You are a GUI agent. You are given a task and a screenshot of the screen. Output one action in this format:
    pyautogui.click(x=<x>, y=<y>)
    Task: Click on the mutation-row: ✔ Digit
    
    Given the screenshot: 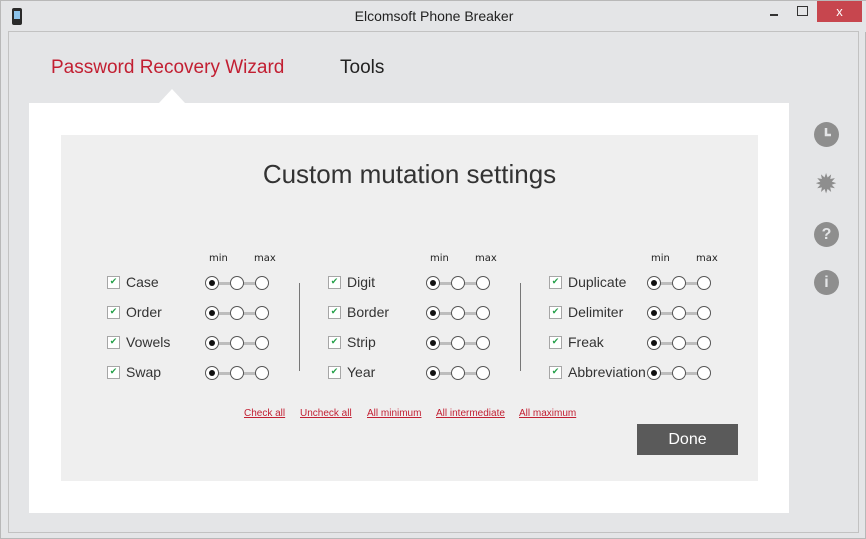 What is the action you would take?
    pyautogui.click(x=438, y=284)
    